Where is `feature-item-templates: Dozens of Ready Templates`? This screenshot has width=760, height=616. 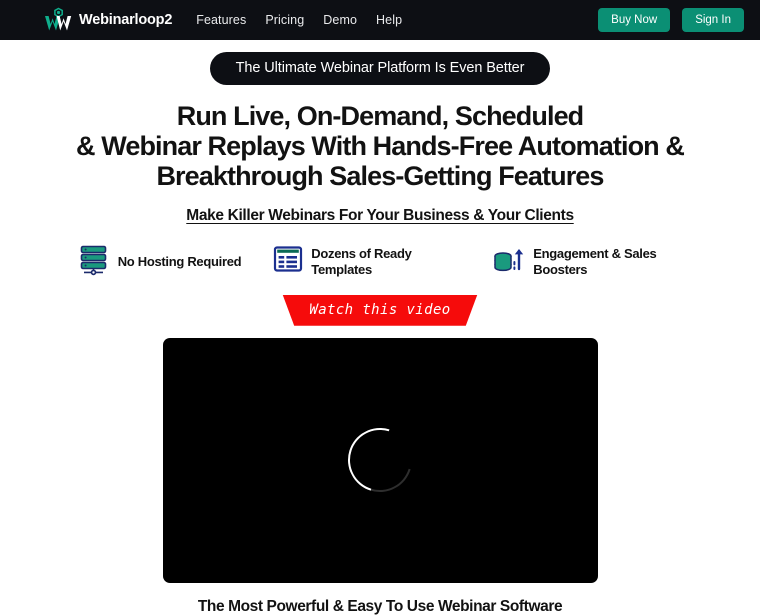
feature-item-templates: Dozens of Ready Templates is located at coordinates (367, 261).